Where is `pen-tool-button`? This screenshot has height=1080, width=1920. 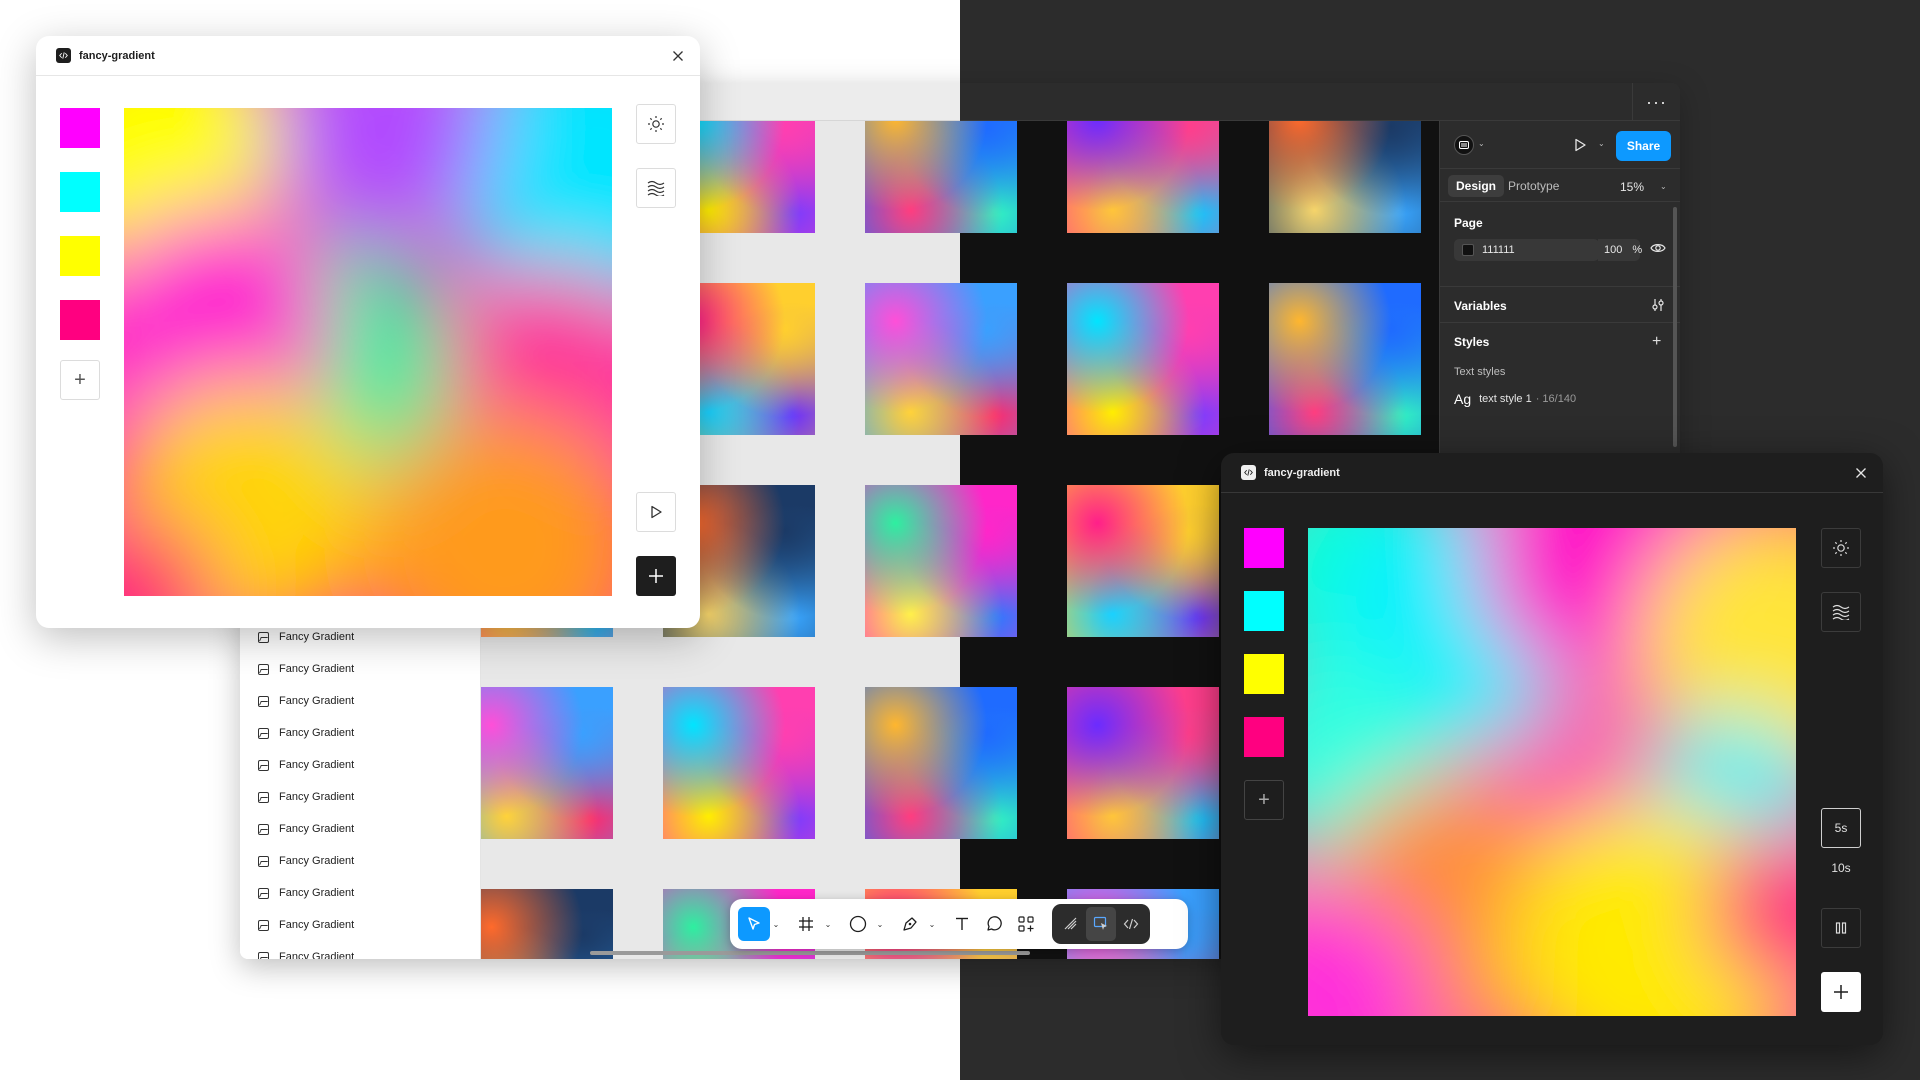
pen-tool-button is located at coordinates (910, 924).